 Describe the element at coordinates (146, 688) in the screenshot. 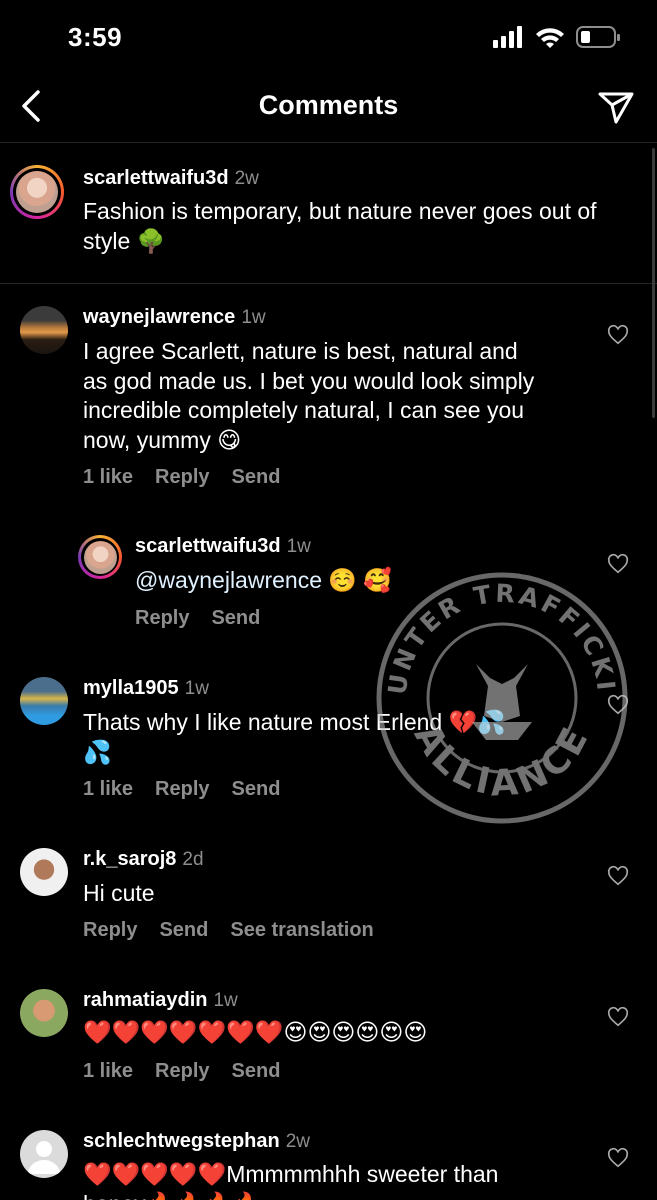

I see `comment-username: mylla1905 1w` at that location.